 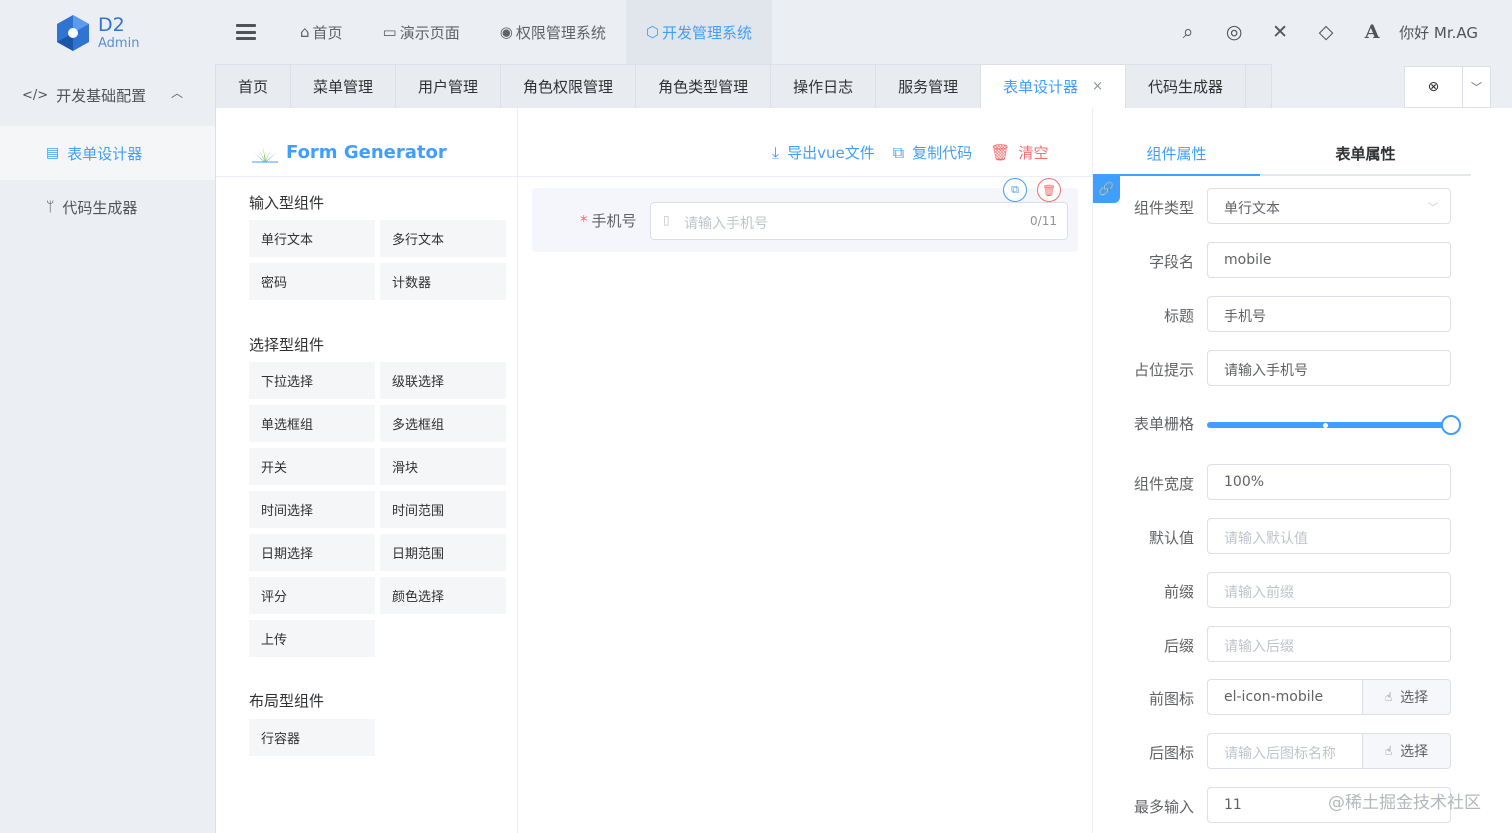 What do you see at coordinates (1329, 314) in the screenshot?
I see `title-input: 手机号` at bounding box center [1329, 314].